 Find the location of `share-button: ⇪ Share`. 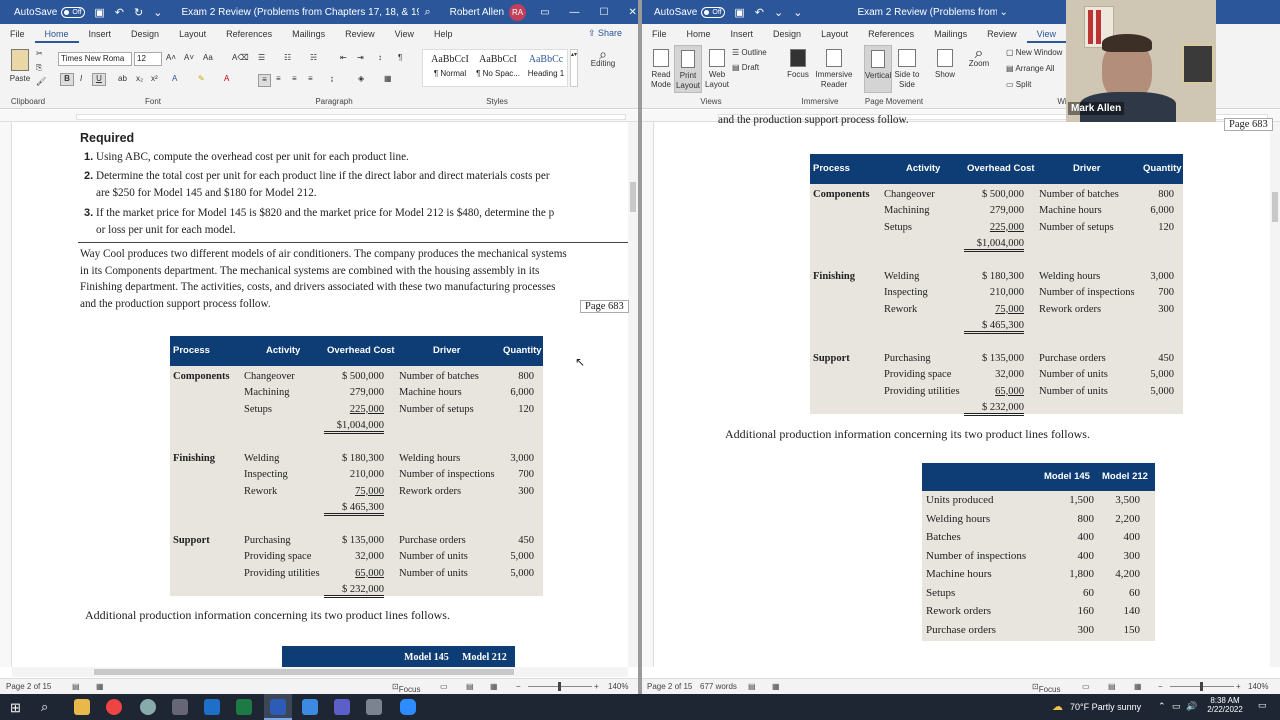

share-button: ⇪ Share is located at coordinates (605, 33).